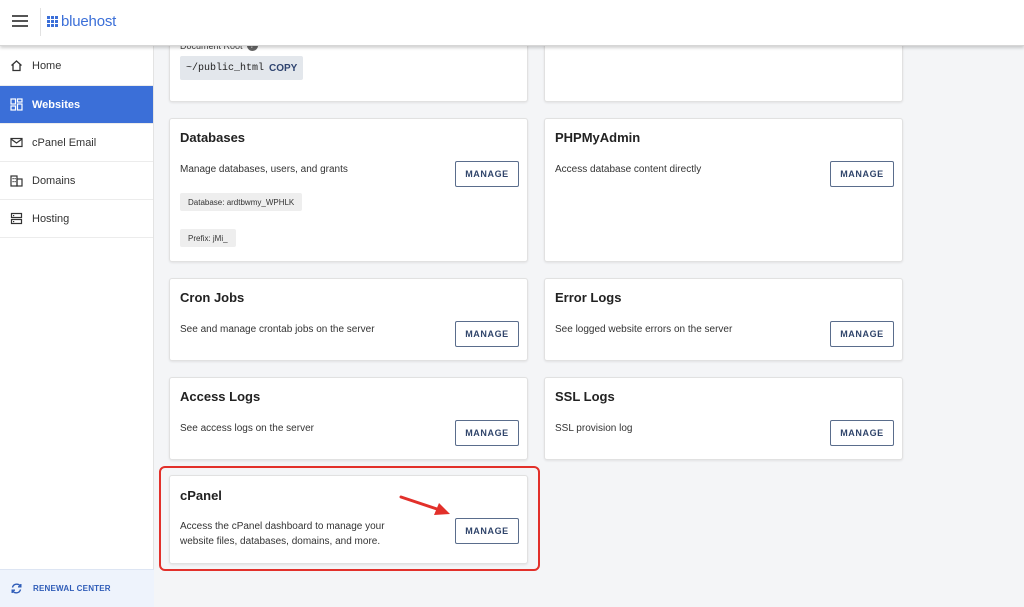  What do you see at coordinates (594, 428) in the screenshot?
I see `card-description: SSL provision log` at bounding box center [594, 428].